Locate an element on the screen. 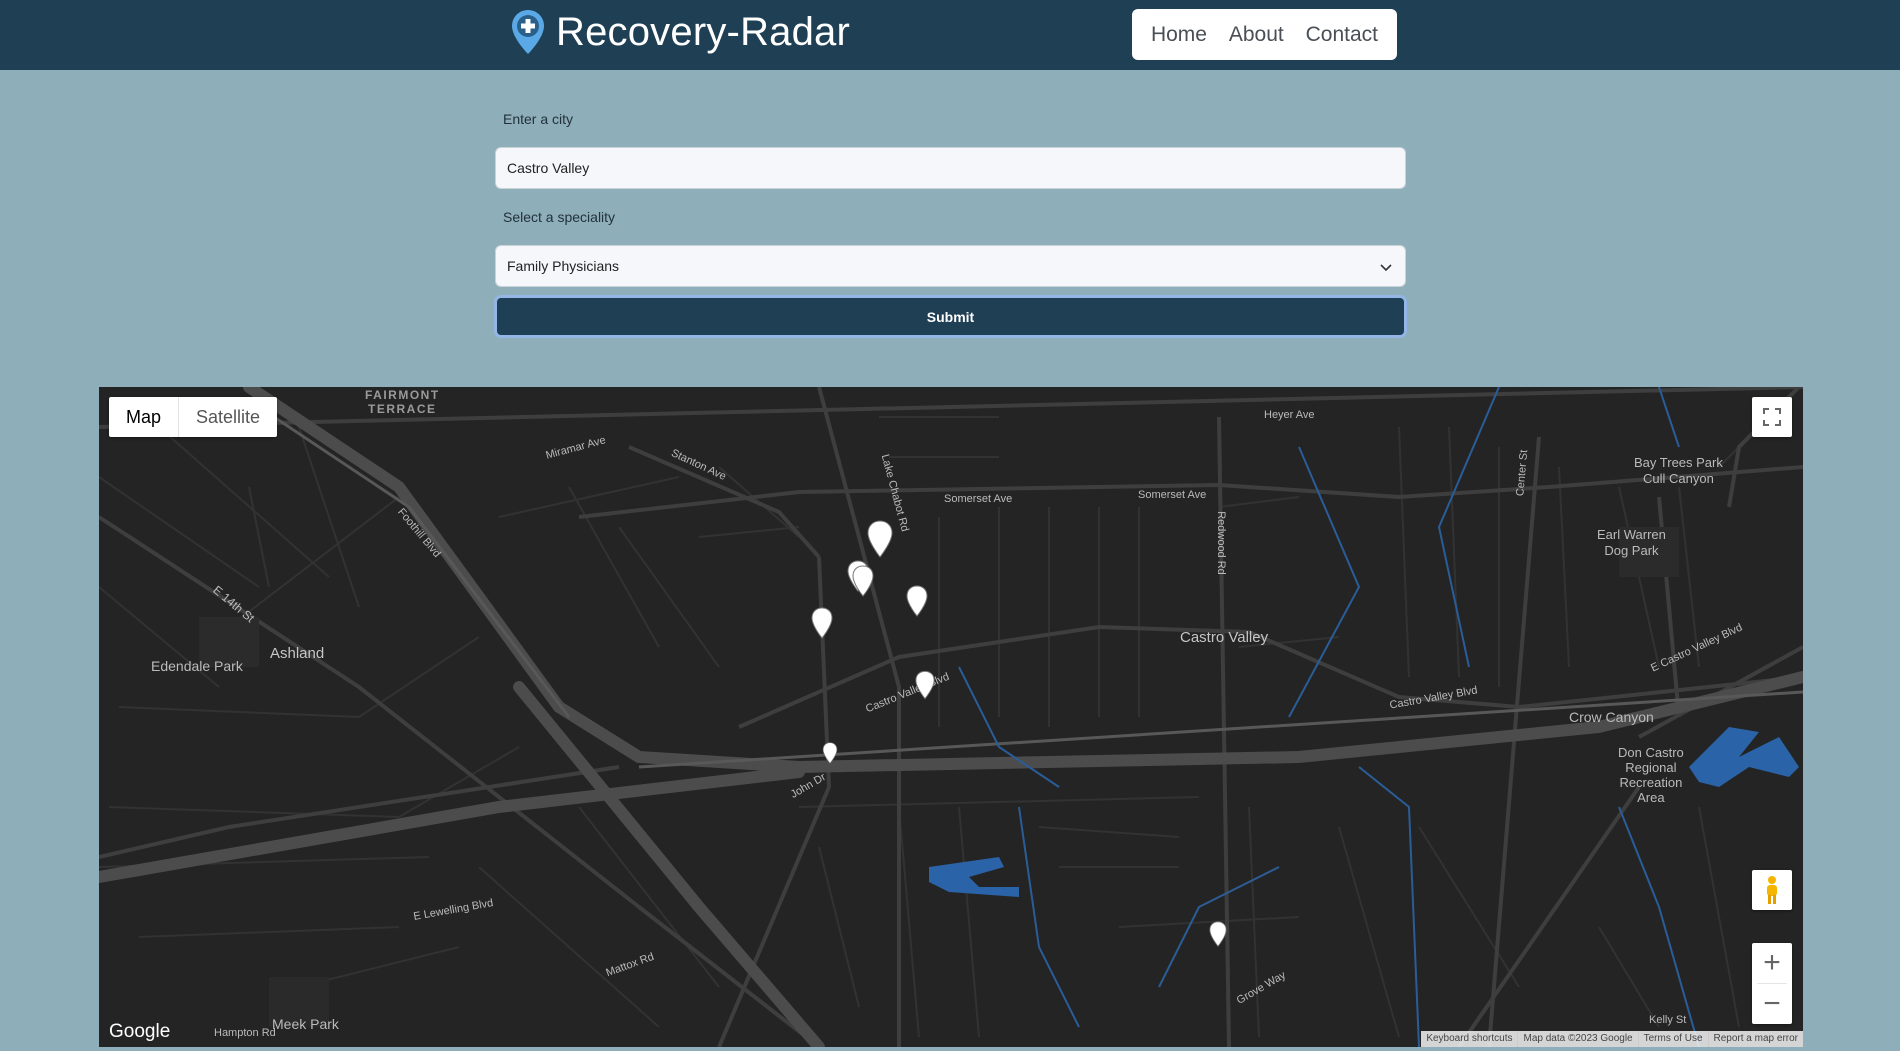 This screenshot has height=1051, width=1900. map-type-map-button: Map is located at coordinates (144, 417).